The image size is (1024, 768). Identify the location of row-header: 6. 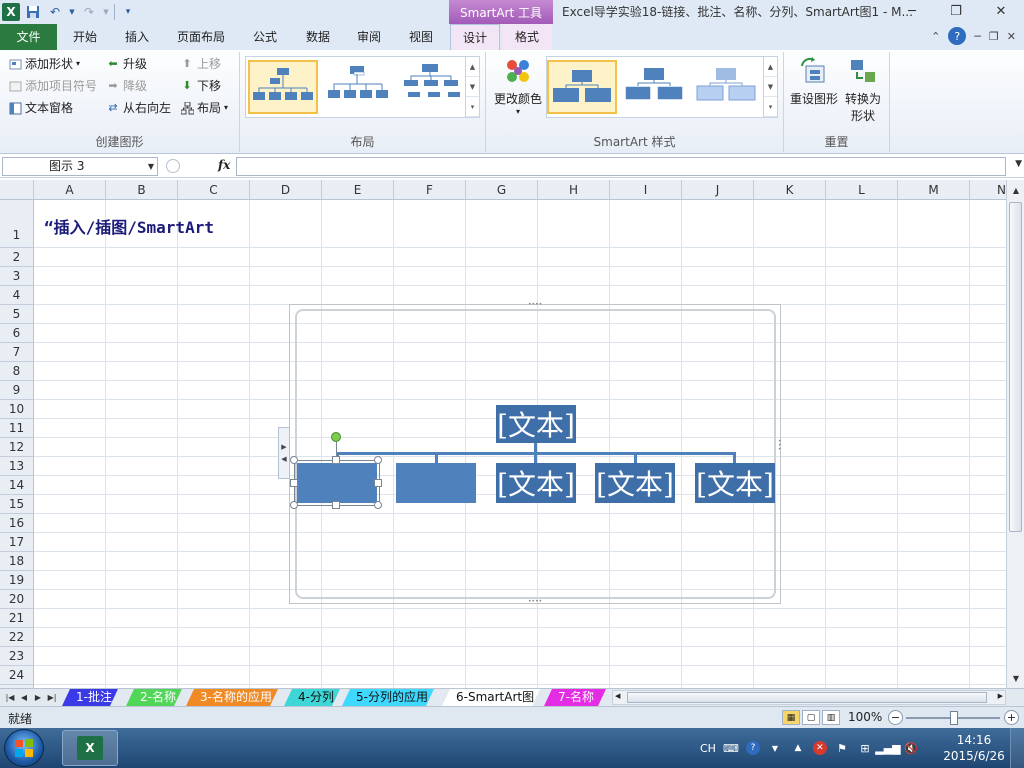
(16, 333).